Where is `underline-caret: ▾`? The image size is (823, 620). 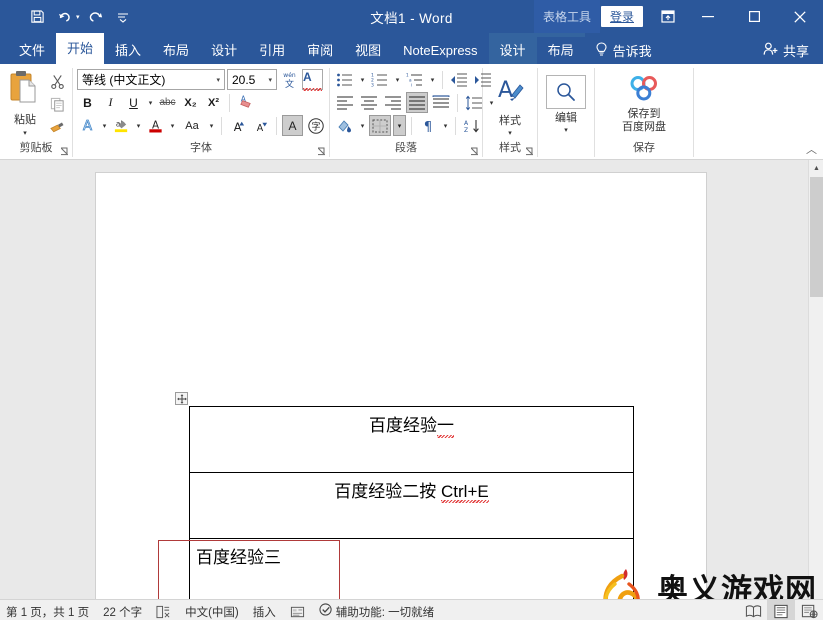
underline-caret: ▾ is located at coordinates (150, 103).